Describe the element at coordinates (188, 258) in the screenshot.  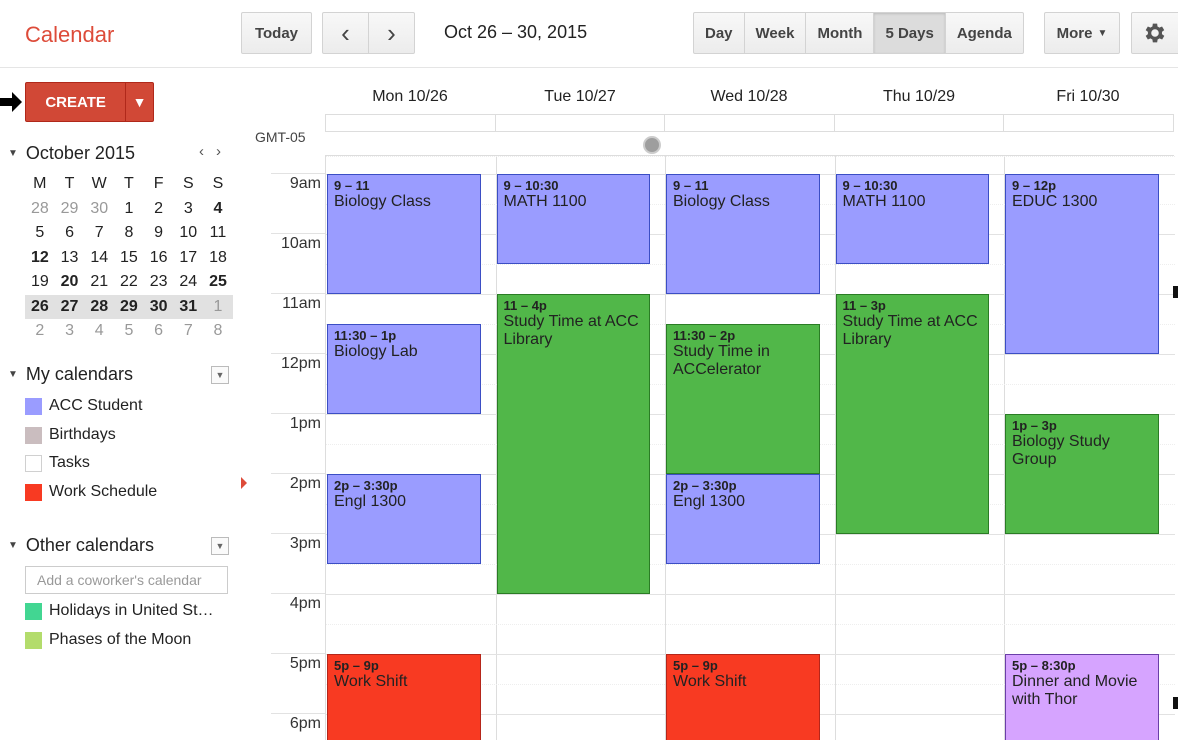
I see `mini-day: 17` at that location.